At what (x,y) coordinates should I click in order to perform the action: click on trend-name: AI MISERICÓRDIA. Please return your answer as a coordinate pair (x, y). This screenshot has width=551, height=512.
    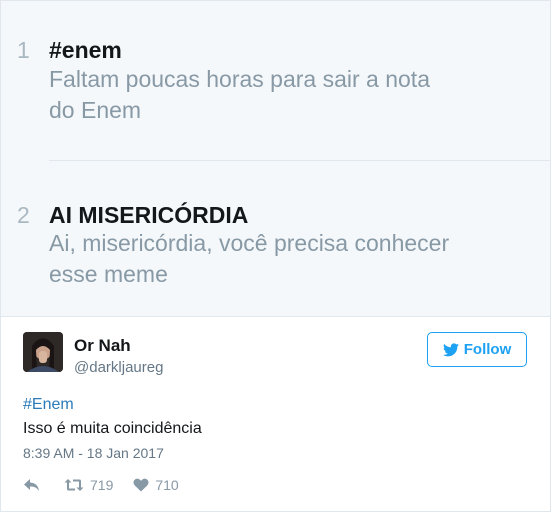
    Looking at the image, I should click on (148, 215).